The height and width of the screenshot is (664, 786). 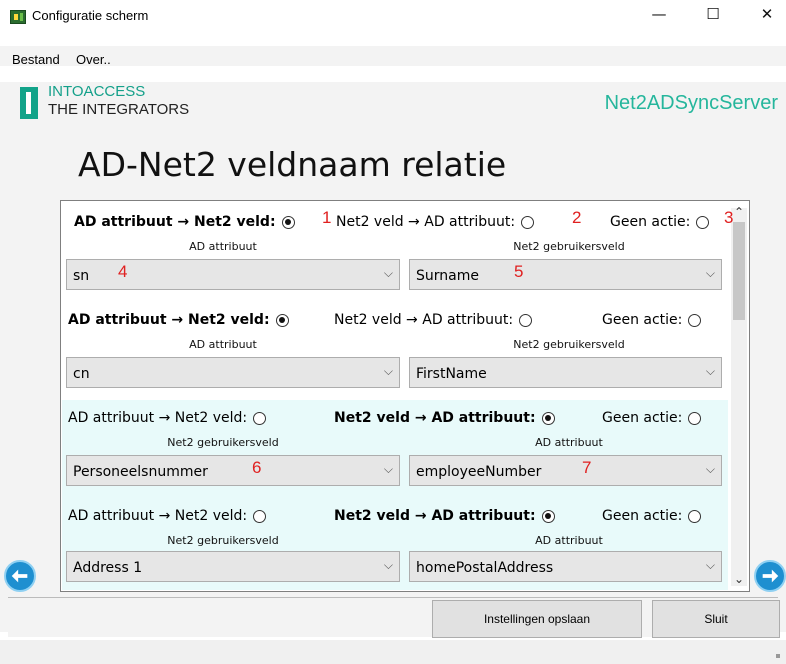 I want to click on arrow-right-circle-icon, so click(x=770, y=576).